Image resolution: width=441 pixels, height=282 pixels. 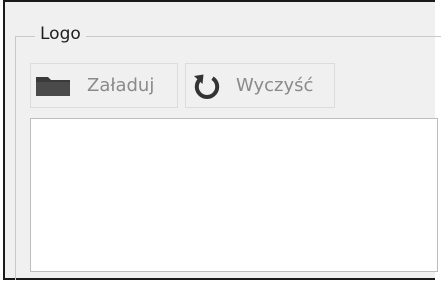 What do you see at coordinates (53, 86) in the screenshot?
I see `folder-icon` at bounding box center [53, 86].